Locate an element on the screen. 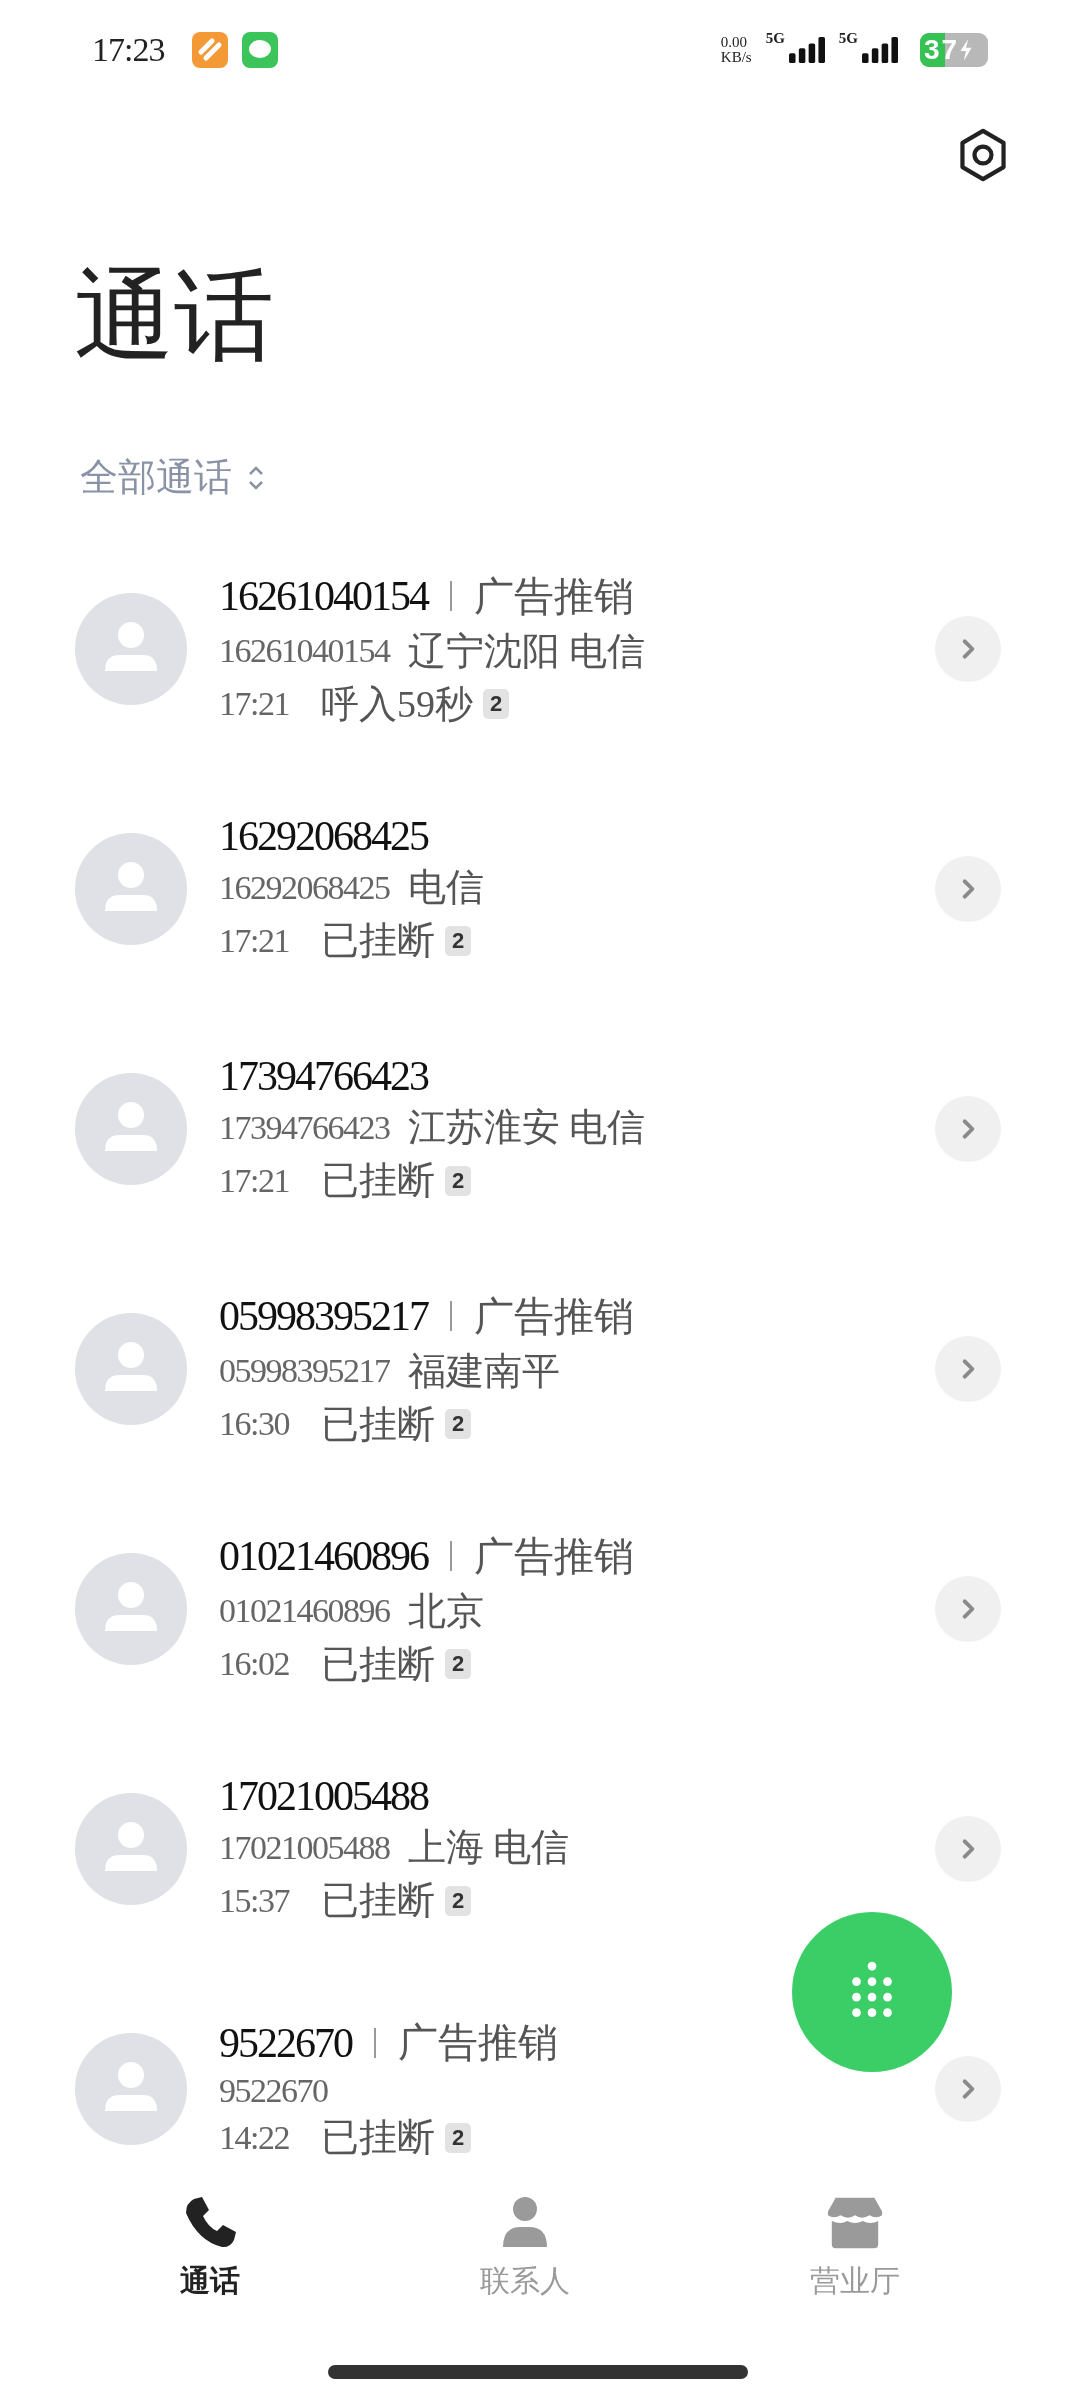 The image size is (1080, 2400). call-status: 呼入59秒 is located at coordinates (396, 704).